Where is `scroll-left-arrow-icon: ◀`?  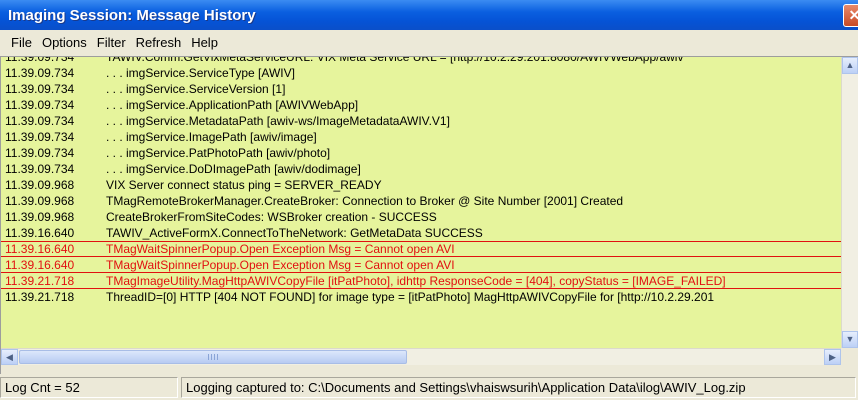
scroll-left-arrow-icon: ◀ is located at coordinates (9, 357).